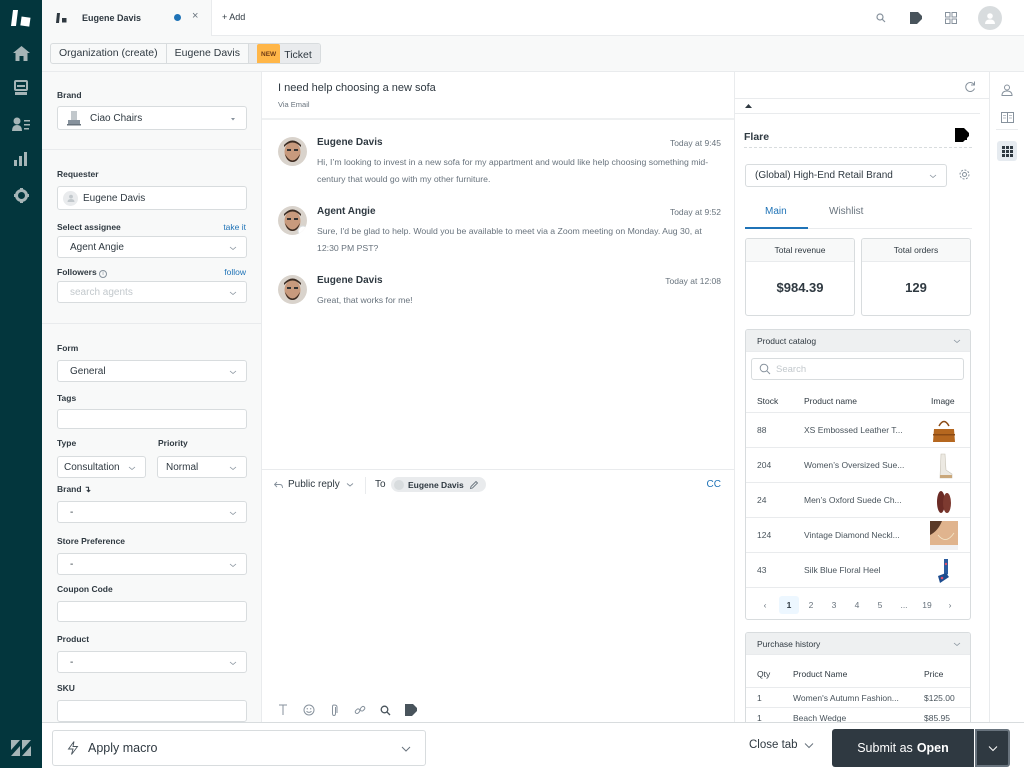 The height and width of the screenshot is (768, 1024). What do you see at coordinates (91, 541) in the screenshot?
I see `store-preference-label: Store Preference` at bounding box center [91, 541].